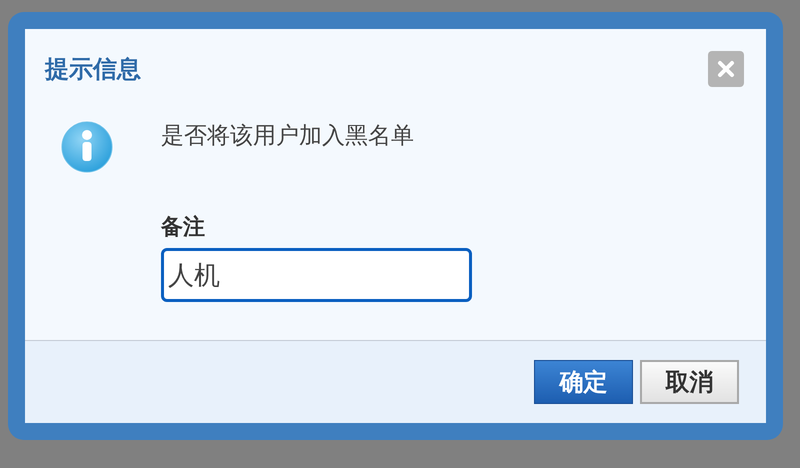  I want to click on confirm-button: 确定, so click(583, 382).